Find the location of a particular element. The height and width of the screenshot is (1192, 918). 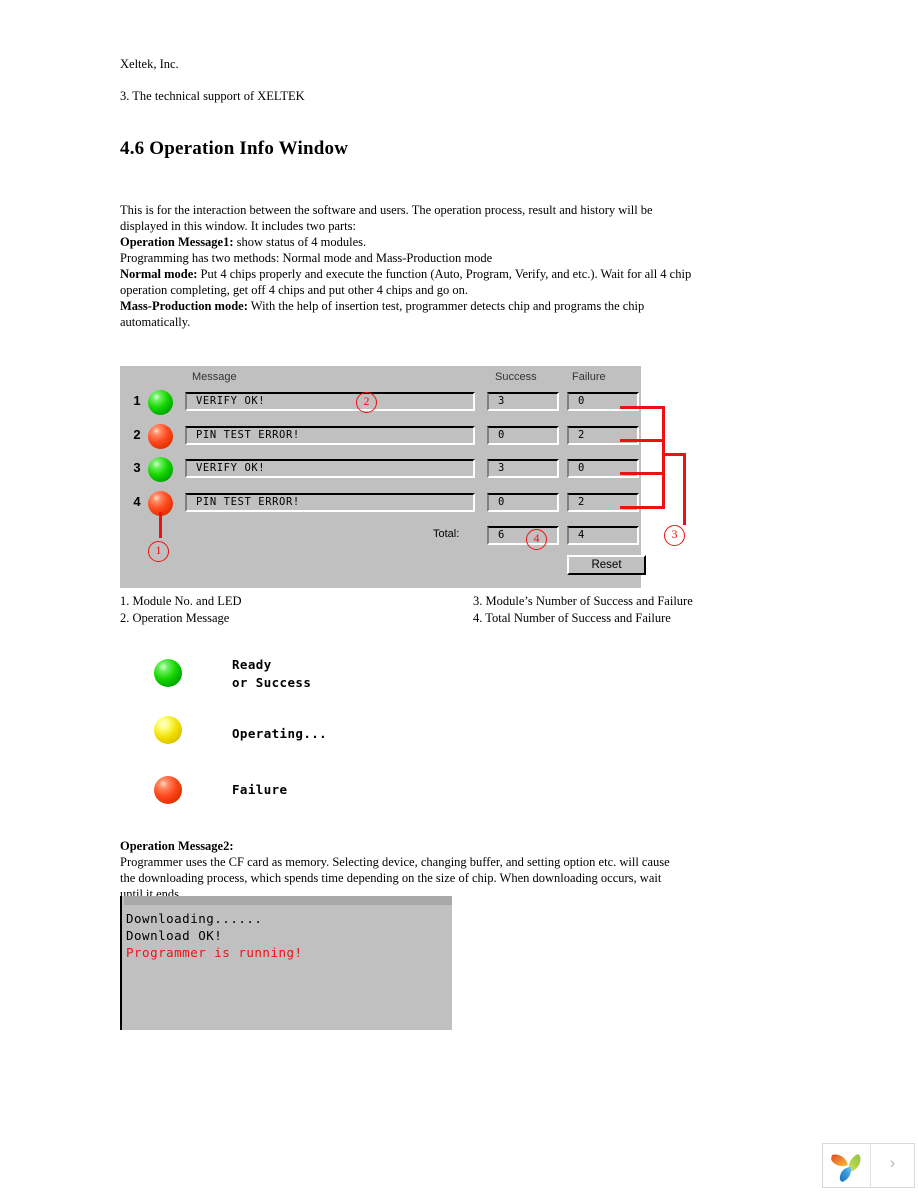

total-failure-field: 4 is located at coordinates (603, 535).